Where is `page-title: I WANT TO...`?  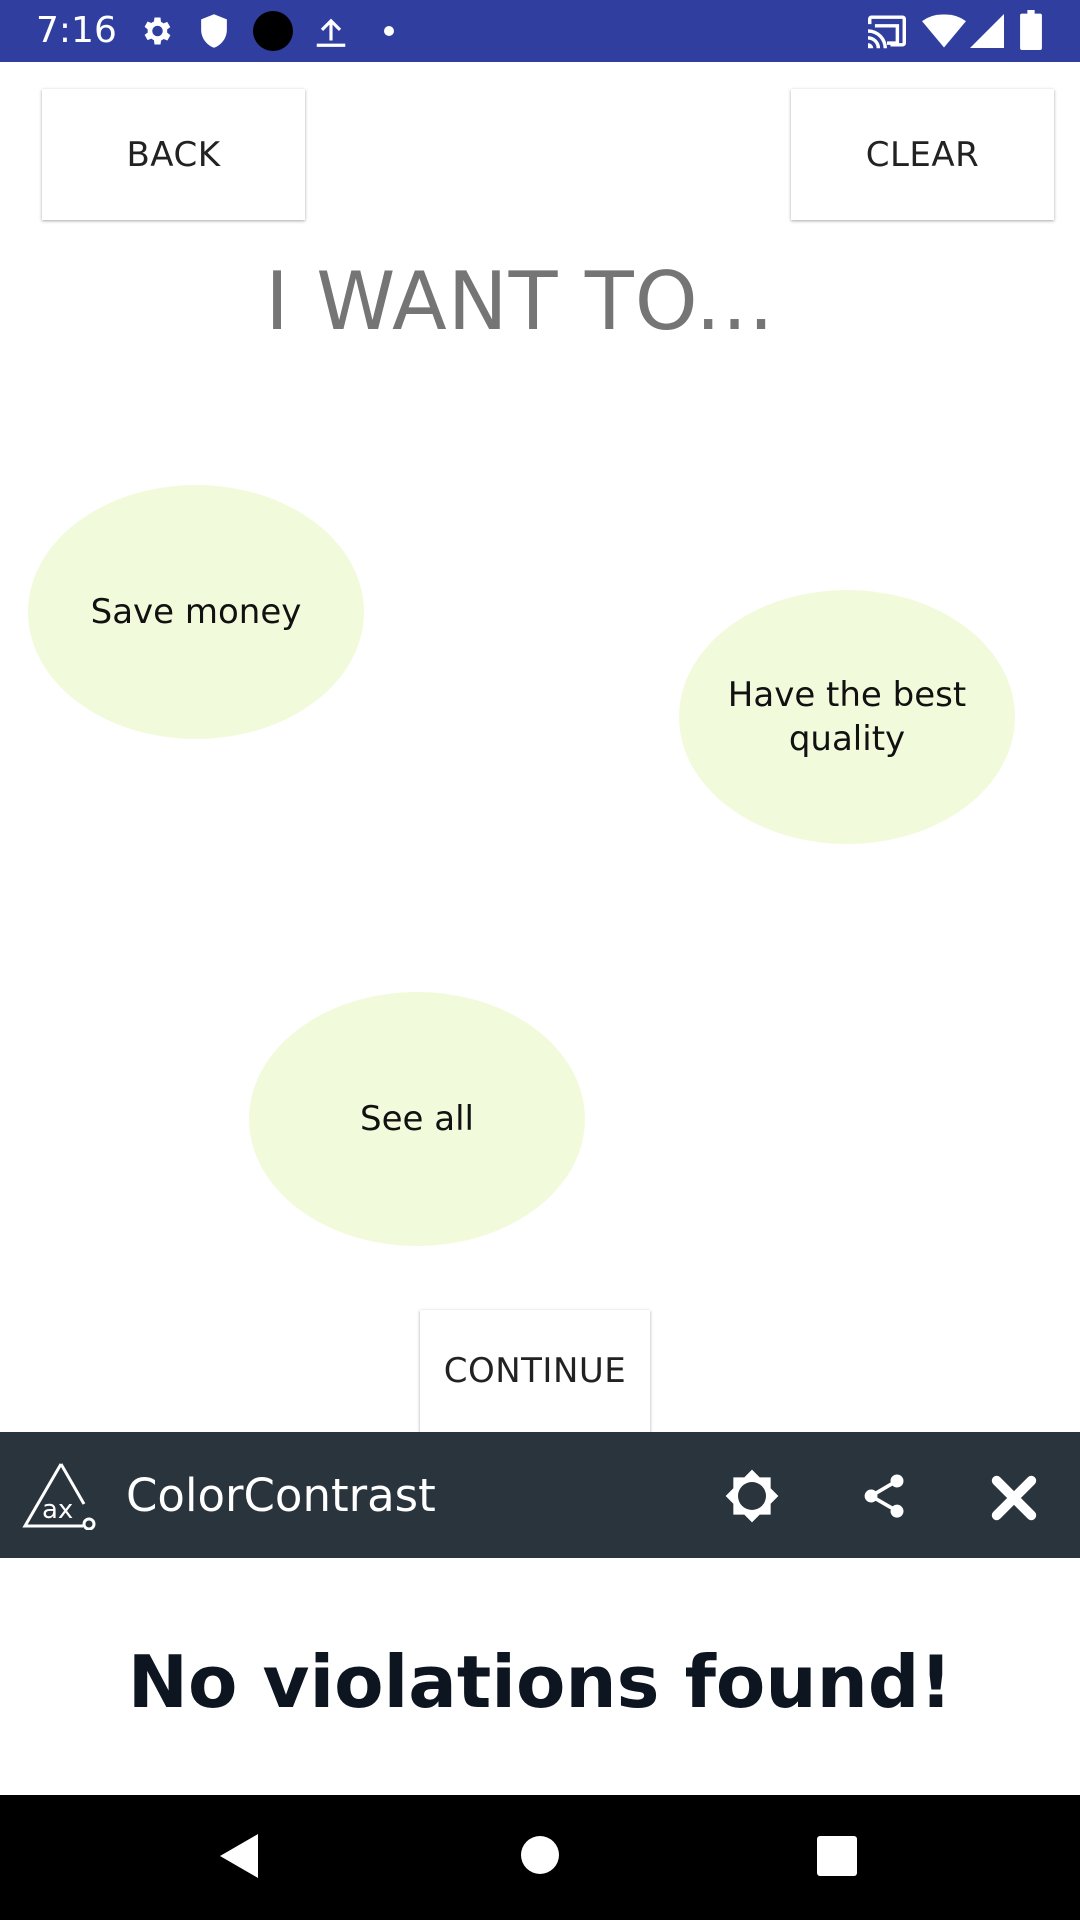 page-title: I WANT TO... is located at coordinates (520, 301).